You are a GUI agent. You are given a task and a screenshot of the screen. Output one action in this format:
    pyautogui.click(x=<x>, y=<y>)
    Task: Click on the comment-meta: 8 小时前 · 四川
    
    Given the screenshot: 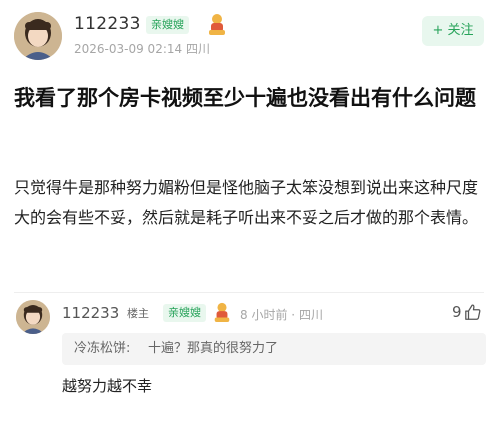 What is the action you would take?
    pyautogui.click(x=281, y=314)
    